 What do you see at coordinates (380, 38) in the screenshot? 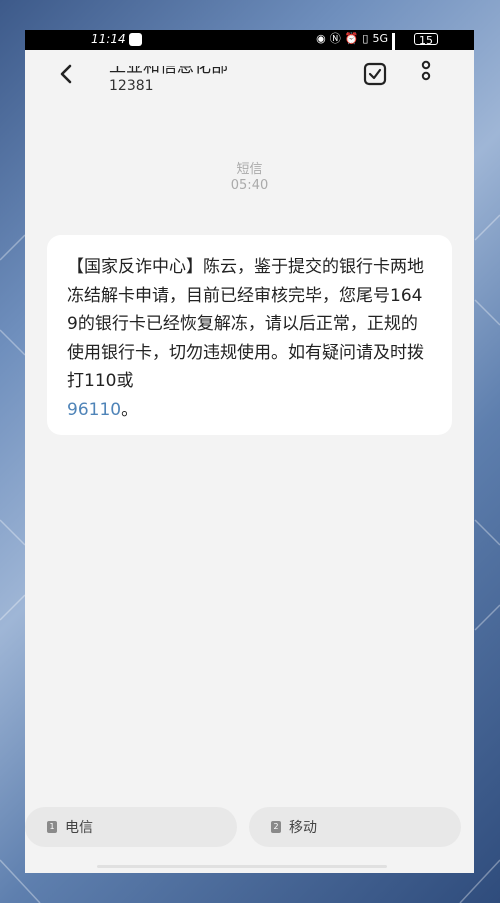
I see `network-type: 5G` at bounding box center [380, 38].